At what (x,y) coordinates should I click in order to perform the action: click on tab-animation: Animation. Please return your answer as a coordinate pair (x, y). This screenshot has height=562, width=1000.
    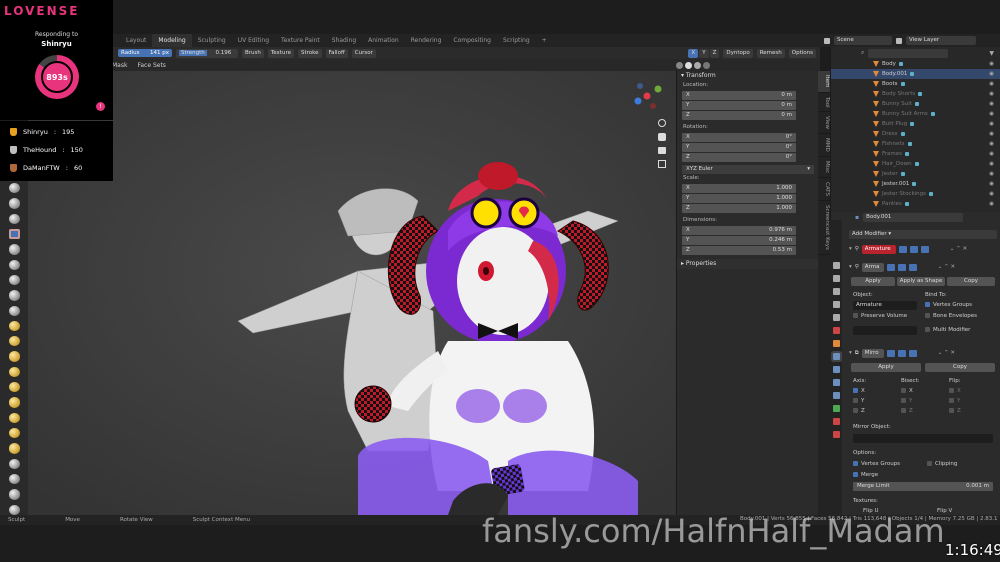
    Looking at the image, I should click on (383, 40).